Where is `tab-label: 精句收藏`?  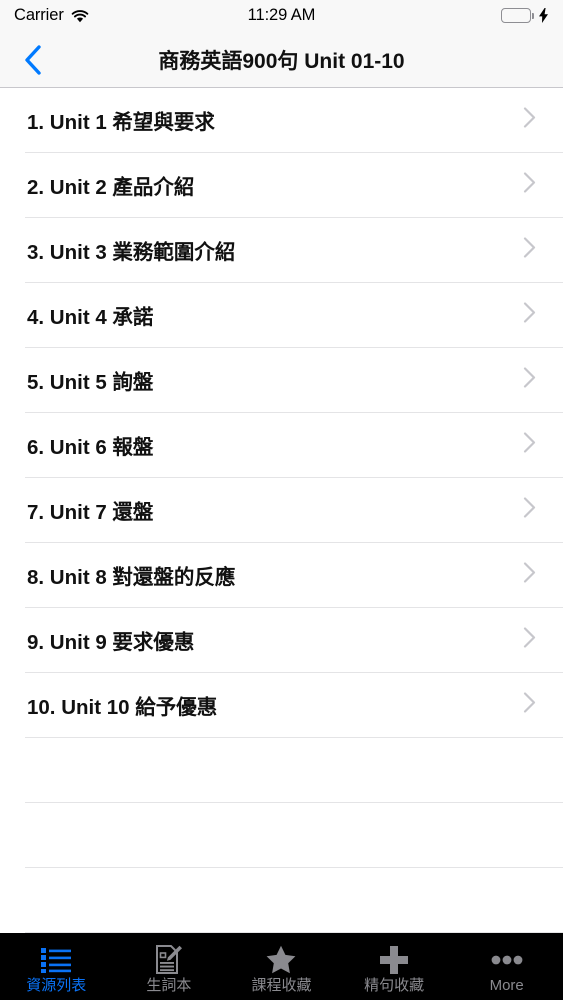 tab-label: 精句收藏 is located at coordinates (394, 985).